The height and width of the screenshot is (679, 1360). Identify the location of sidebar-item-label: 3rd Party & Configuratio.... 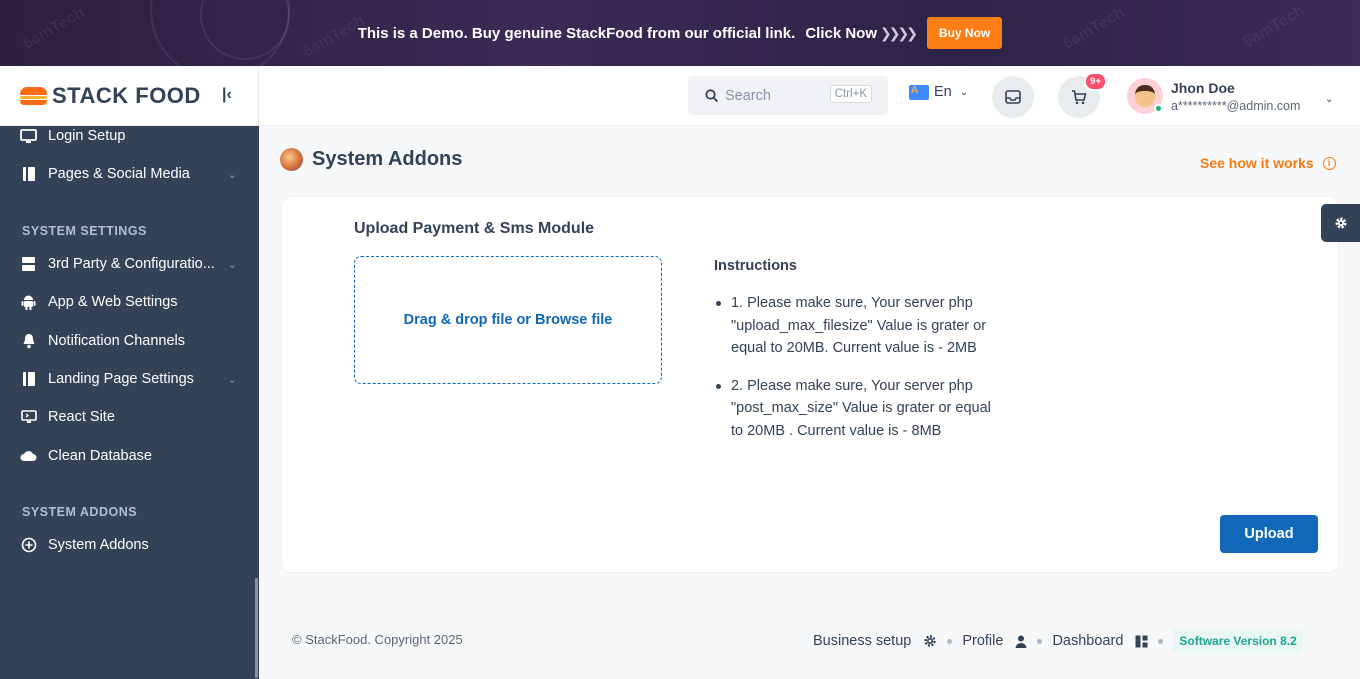
(131, 264).